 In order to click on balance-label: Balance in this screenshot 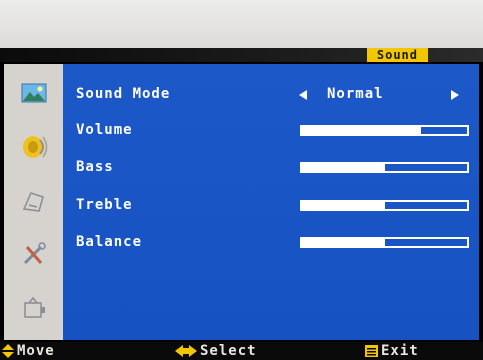, I will do `click(109, 242)`.